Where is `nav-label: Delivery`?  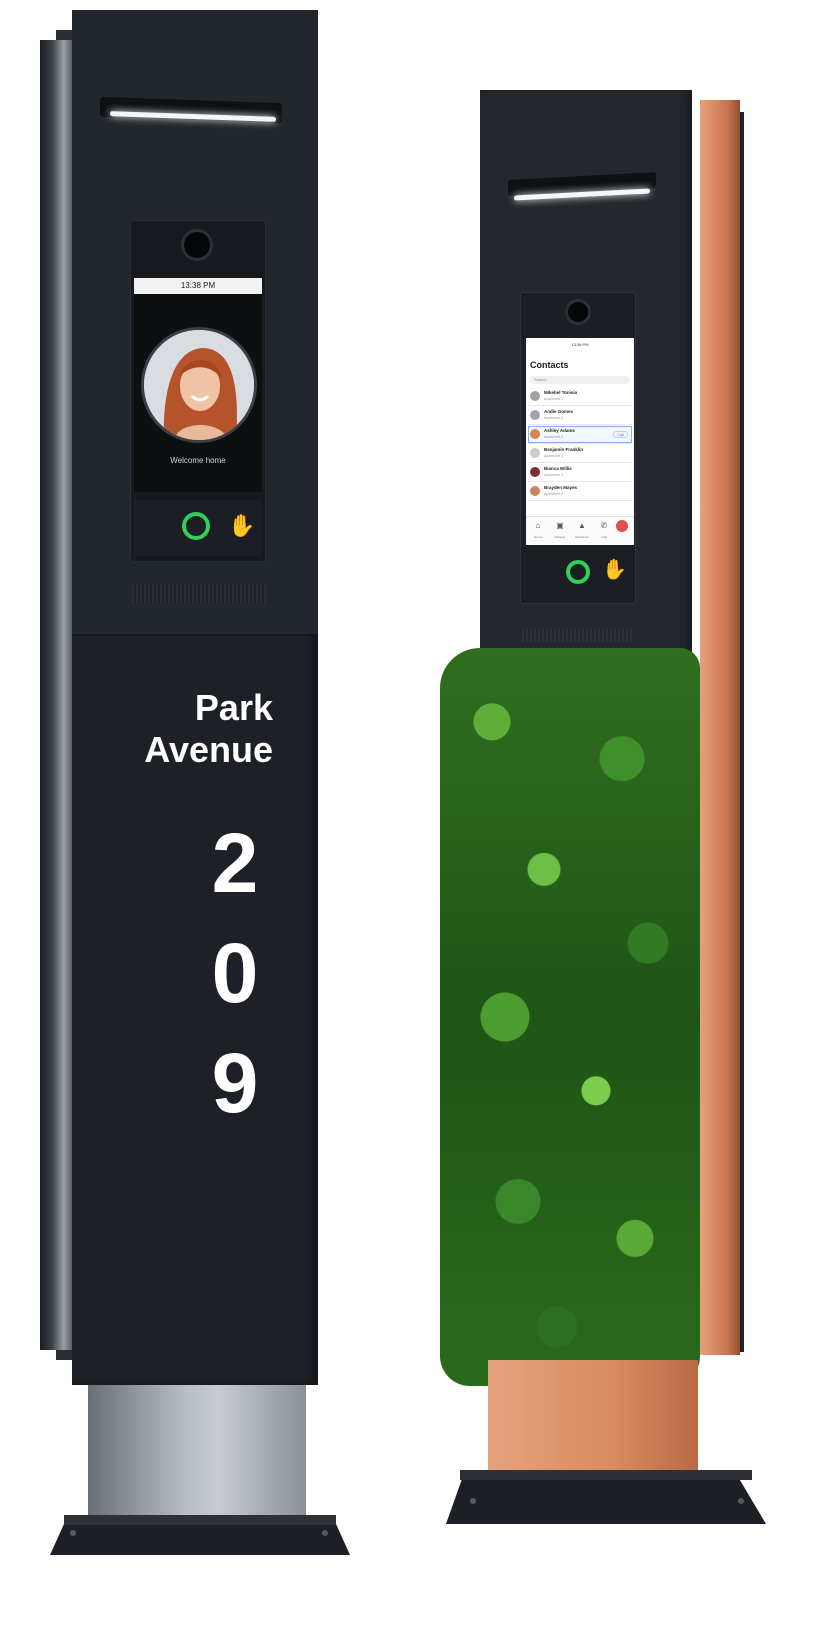 nav-label: Delivery is located at coordinates (560, 537).